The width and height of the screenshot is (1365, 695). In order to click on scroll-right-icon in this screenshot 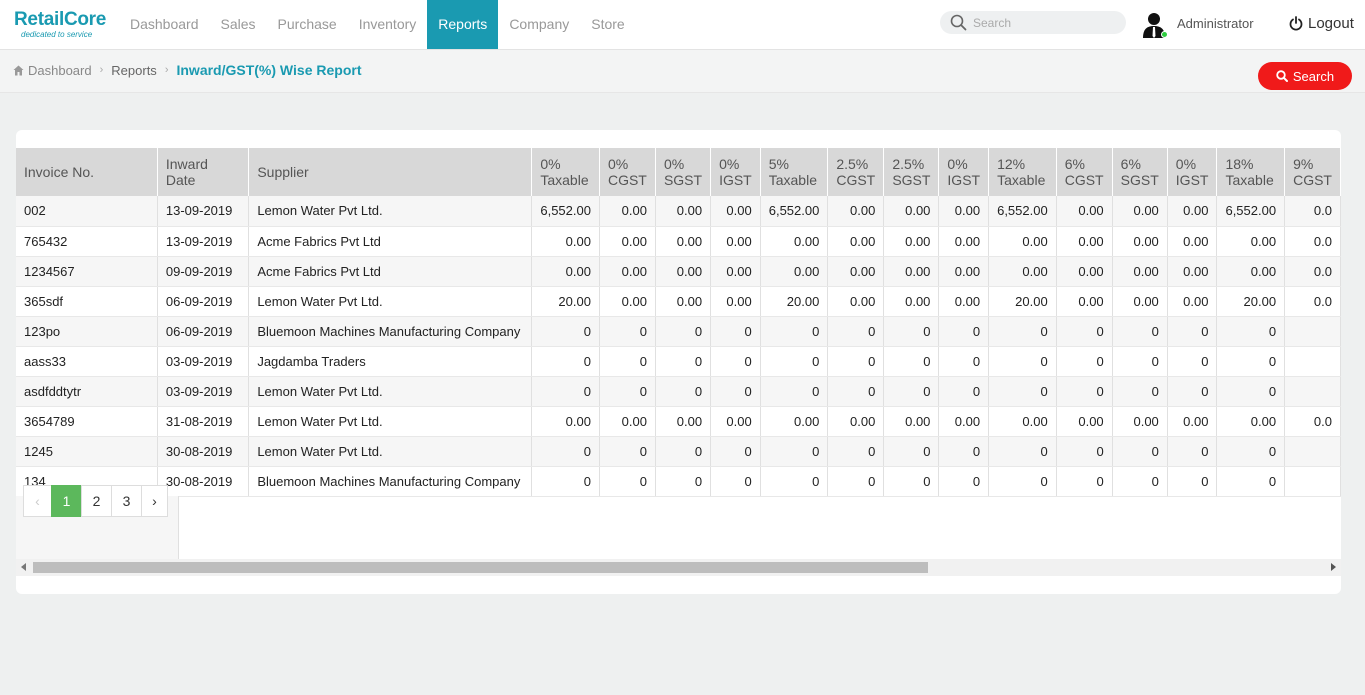, I will do `click(1333, 567)`.